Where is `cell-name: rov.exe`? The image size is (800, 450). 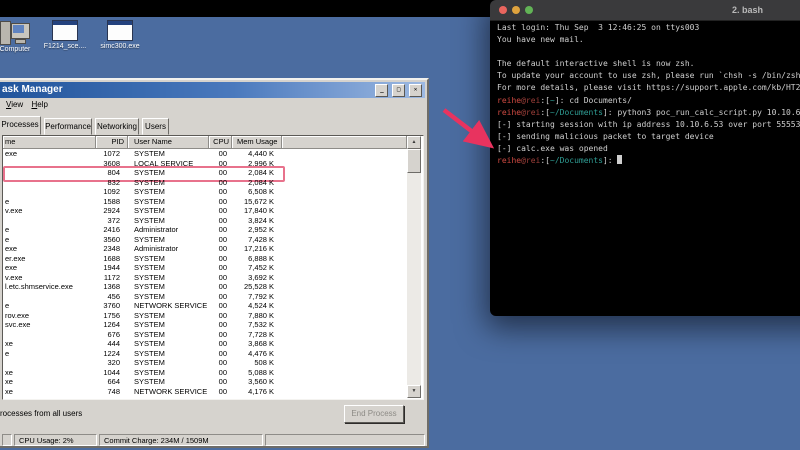
cell-name: rov.exe is located at coordinates (17, 315).